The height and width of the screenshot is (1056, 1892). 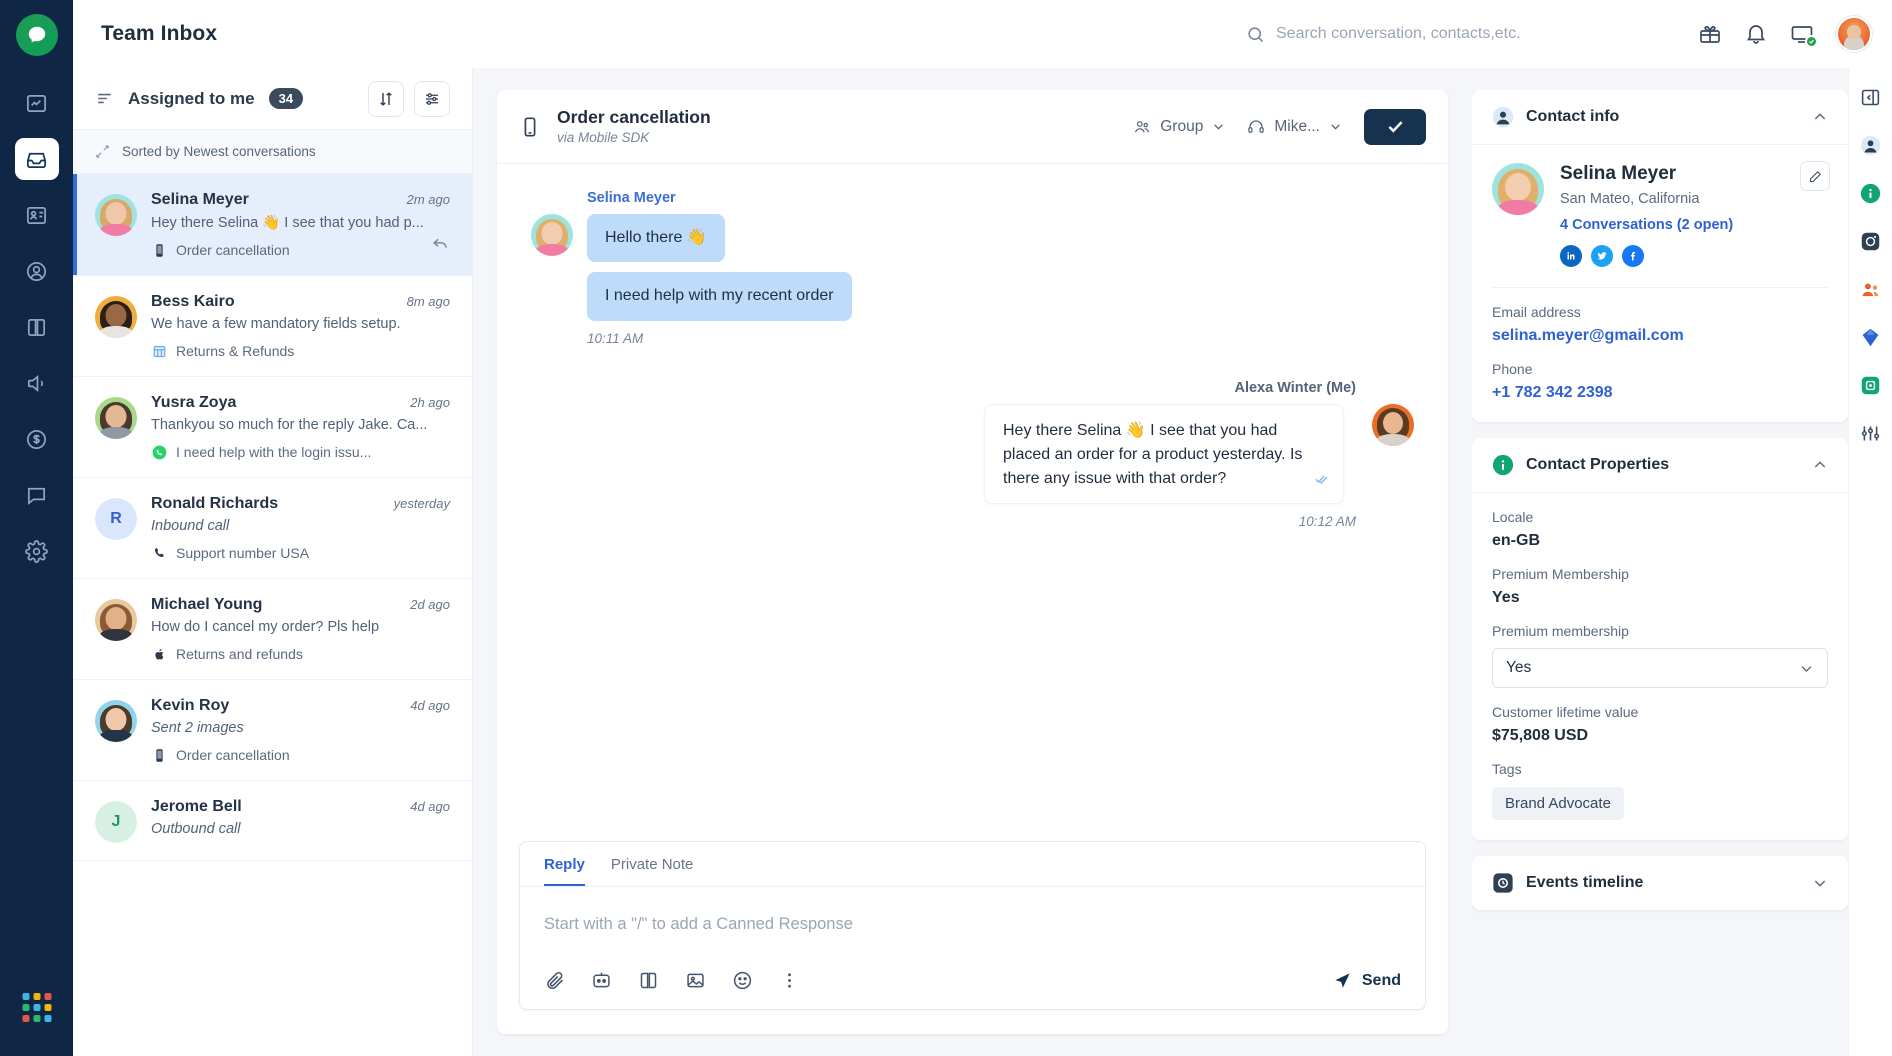 What do you see at coordinates (695, 980) in the screenshot?
I see `image-icon` at bounding box center [695, 980].